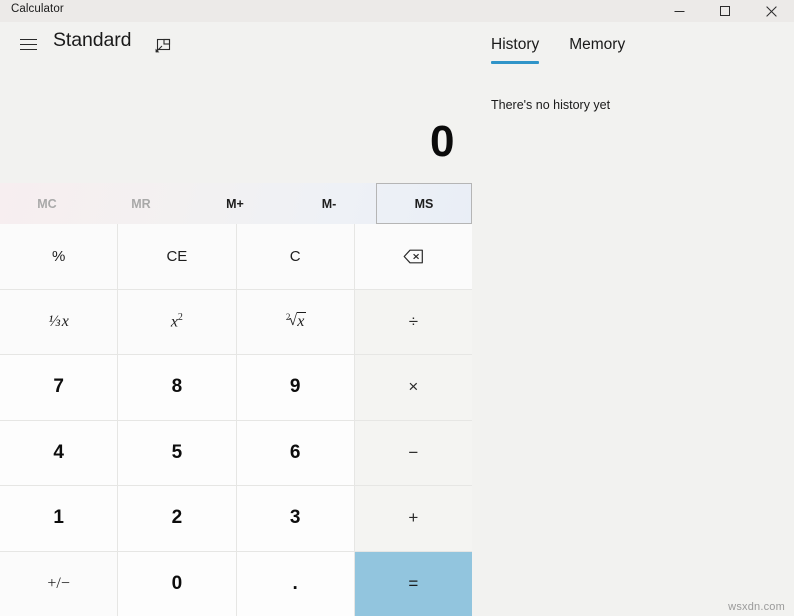  I want to click on display-value: 0, so click(442, 141).